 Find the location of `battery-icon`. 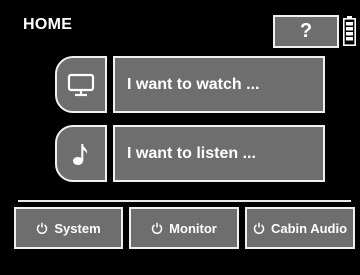

battery-icon is located at coordinates (349, 31).